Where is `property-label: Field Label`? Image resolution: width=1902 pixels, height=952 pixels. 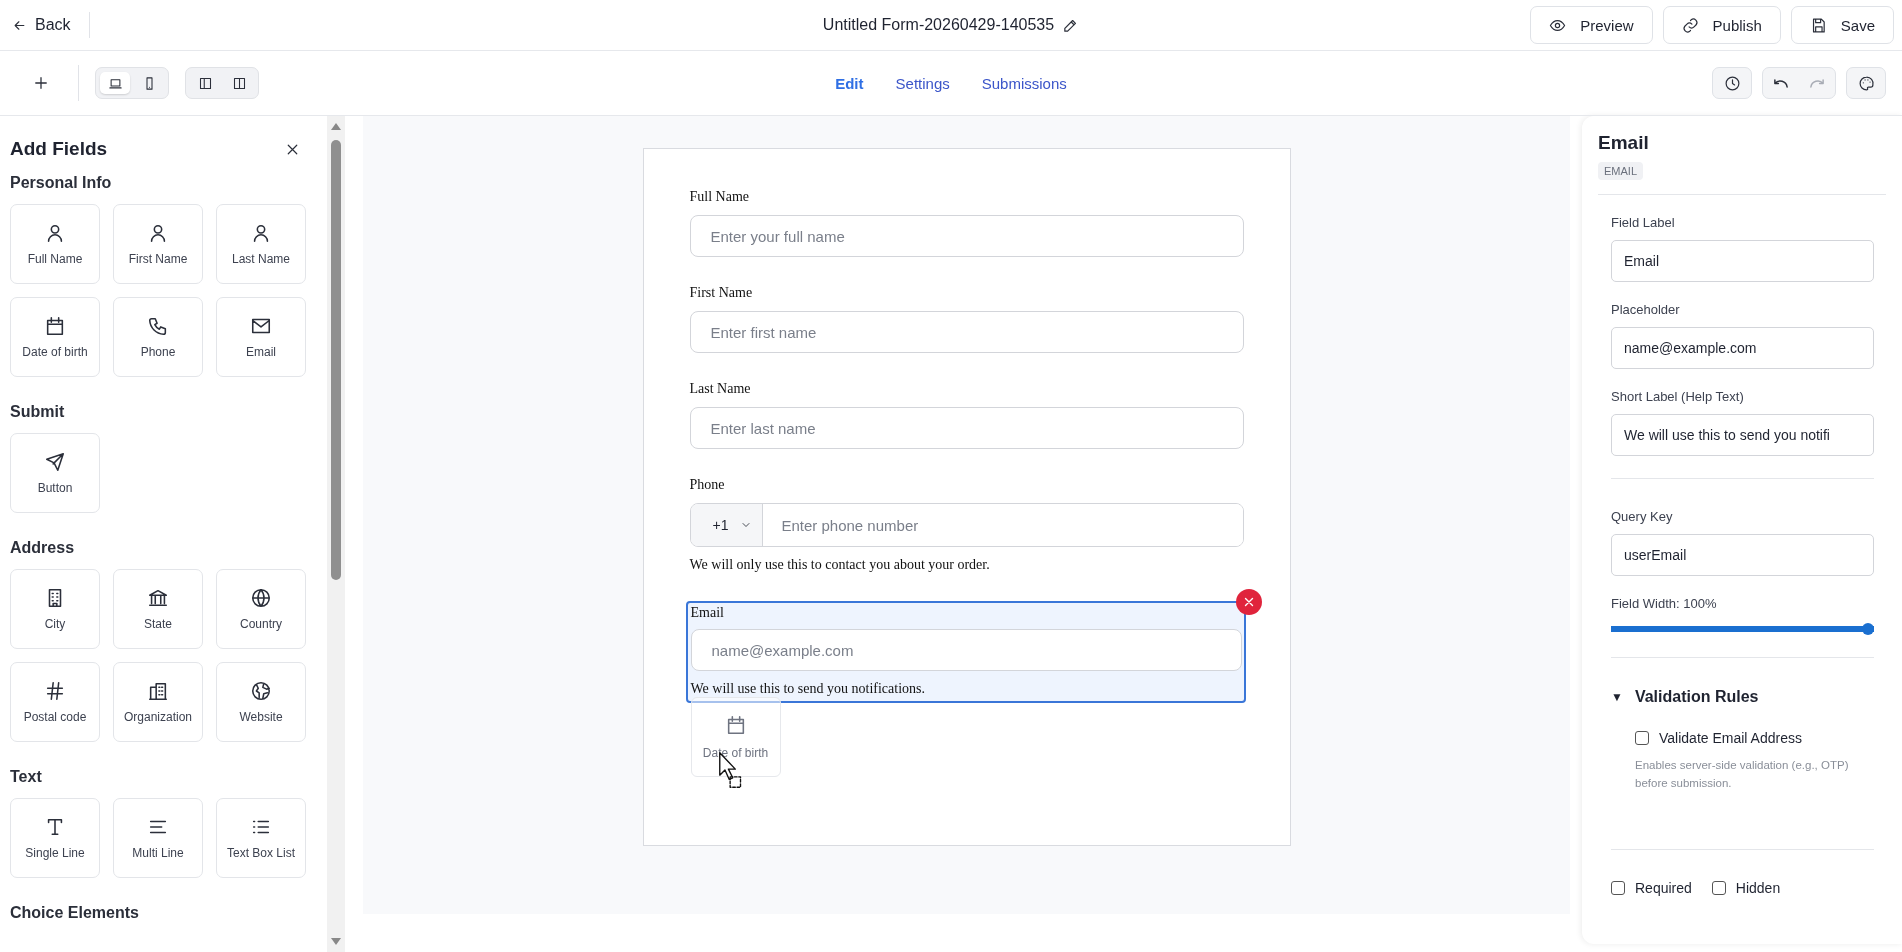
property-label: Field Label is located at coordinates (1643, 222).